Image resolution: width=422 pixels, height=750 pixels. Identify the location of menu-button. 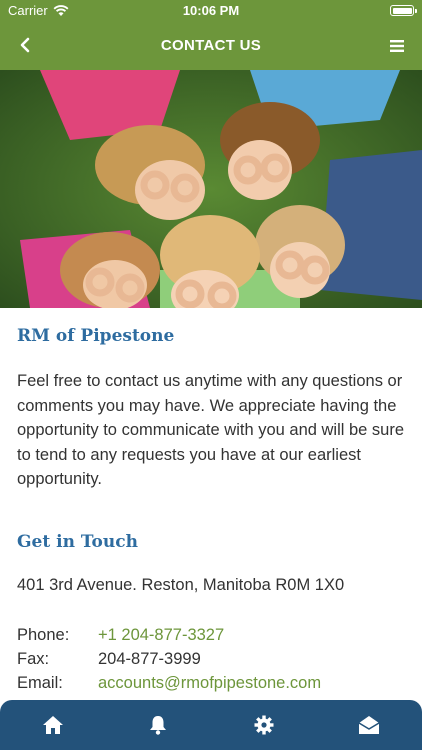
(397, 46).